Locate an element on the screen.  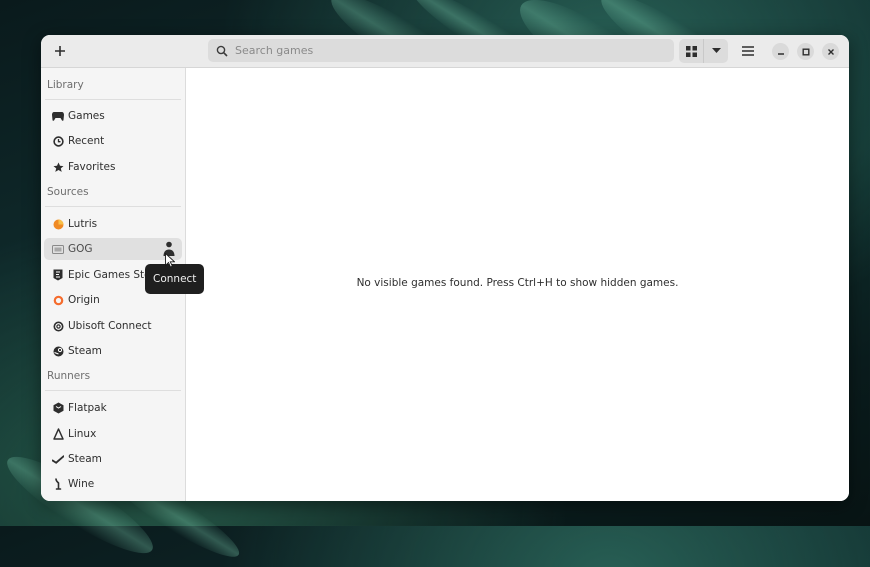
steam-icon is located at coordinates (58, 351).